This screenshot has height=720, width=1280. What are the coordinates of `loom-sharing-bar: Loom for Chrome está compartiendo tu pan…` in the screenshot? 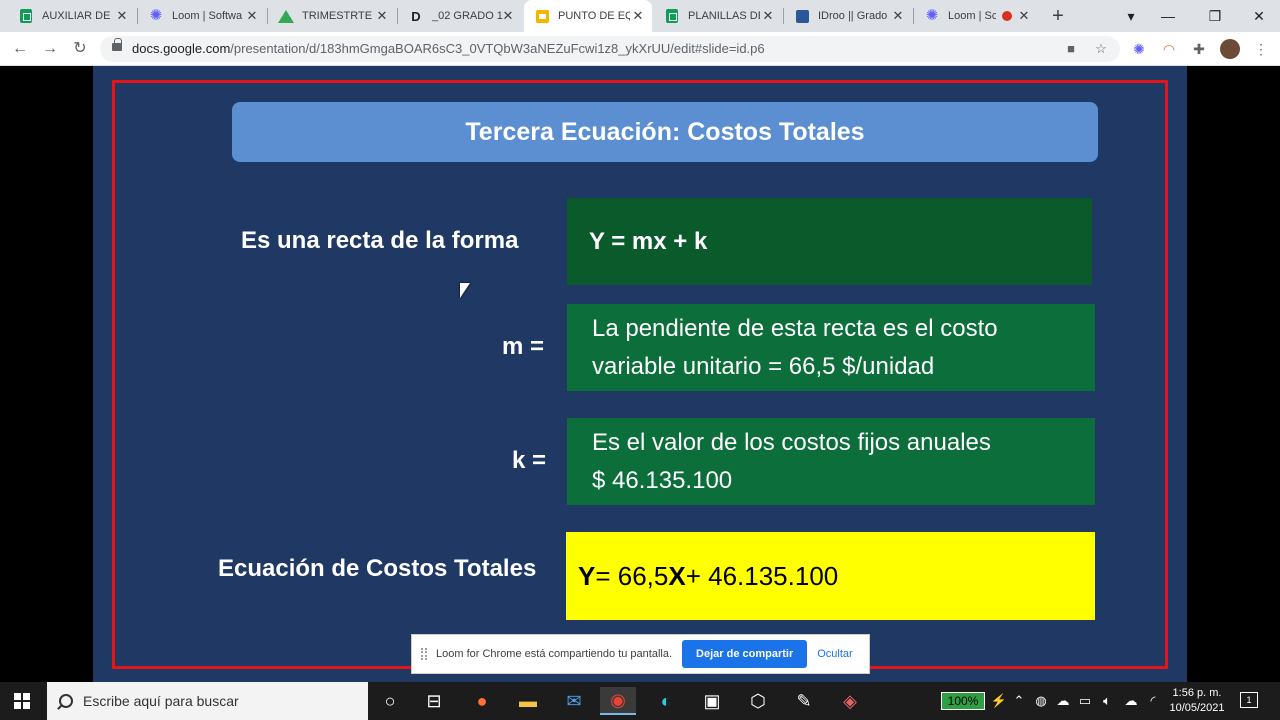 It's located at (640, 654).